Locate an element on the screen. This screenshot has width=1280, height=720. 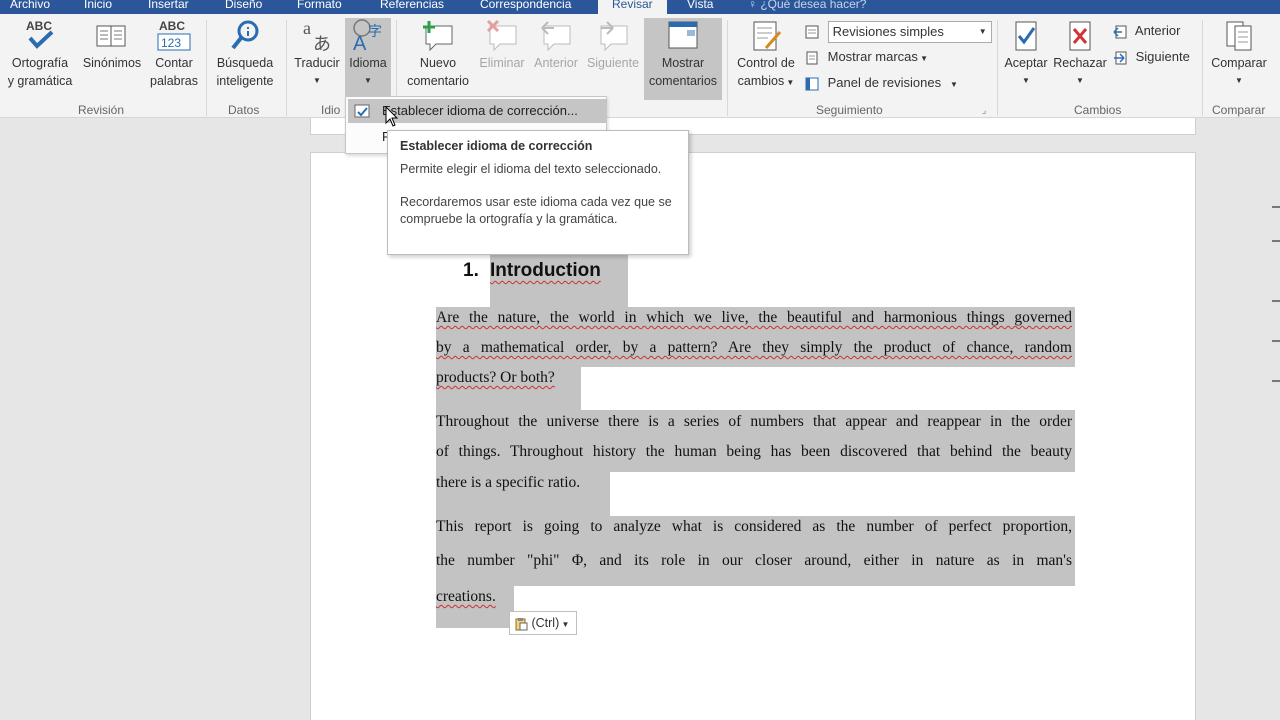
new-comment-label-1: Nuevo is located at coordinates (438, 63).